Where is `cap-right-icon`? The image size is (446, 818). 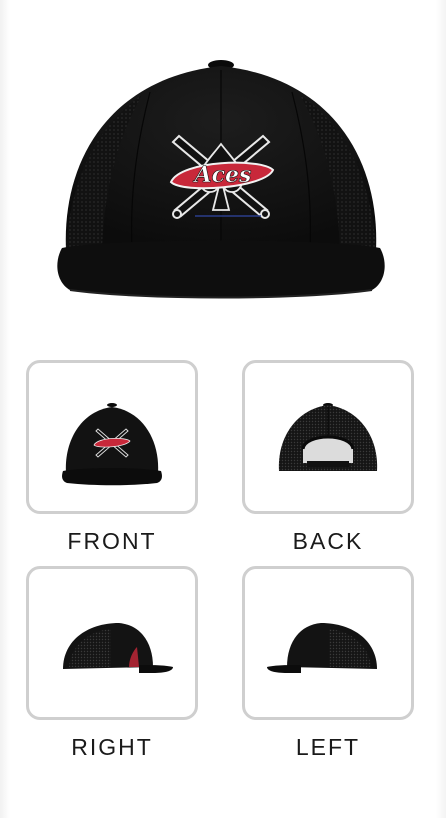
cap-right-icon is located at coordinates (118, 648).